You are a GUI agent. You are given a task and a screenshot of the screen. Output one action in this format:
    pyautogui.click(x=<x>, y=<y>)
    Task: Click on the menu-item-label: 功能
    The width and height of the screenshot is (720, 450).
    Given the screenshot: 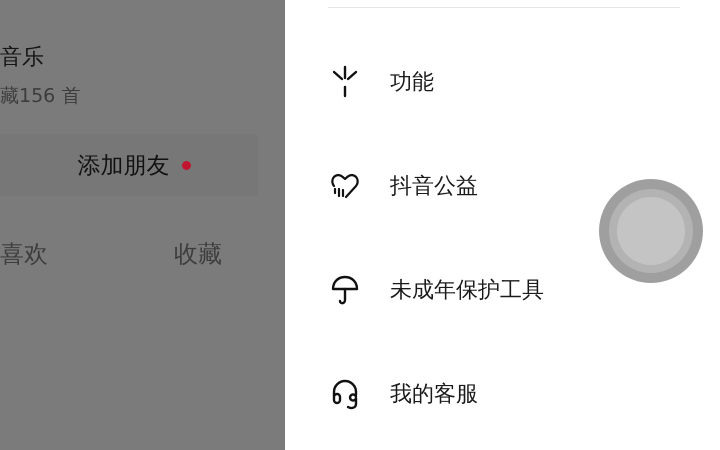 What is the action you would take?
    pyautogui.click(x=412, y=82)
    